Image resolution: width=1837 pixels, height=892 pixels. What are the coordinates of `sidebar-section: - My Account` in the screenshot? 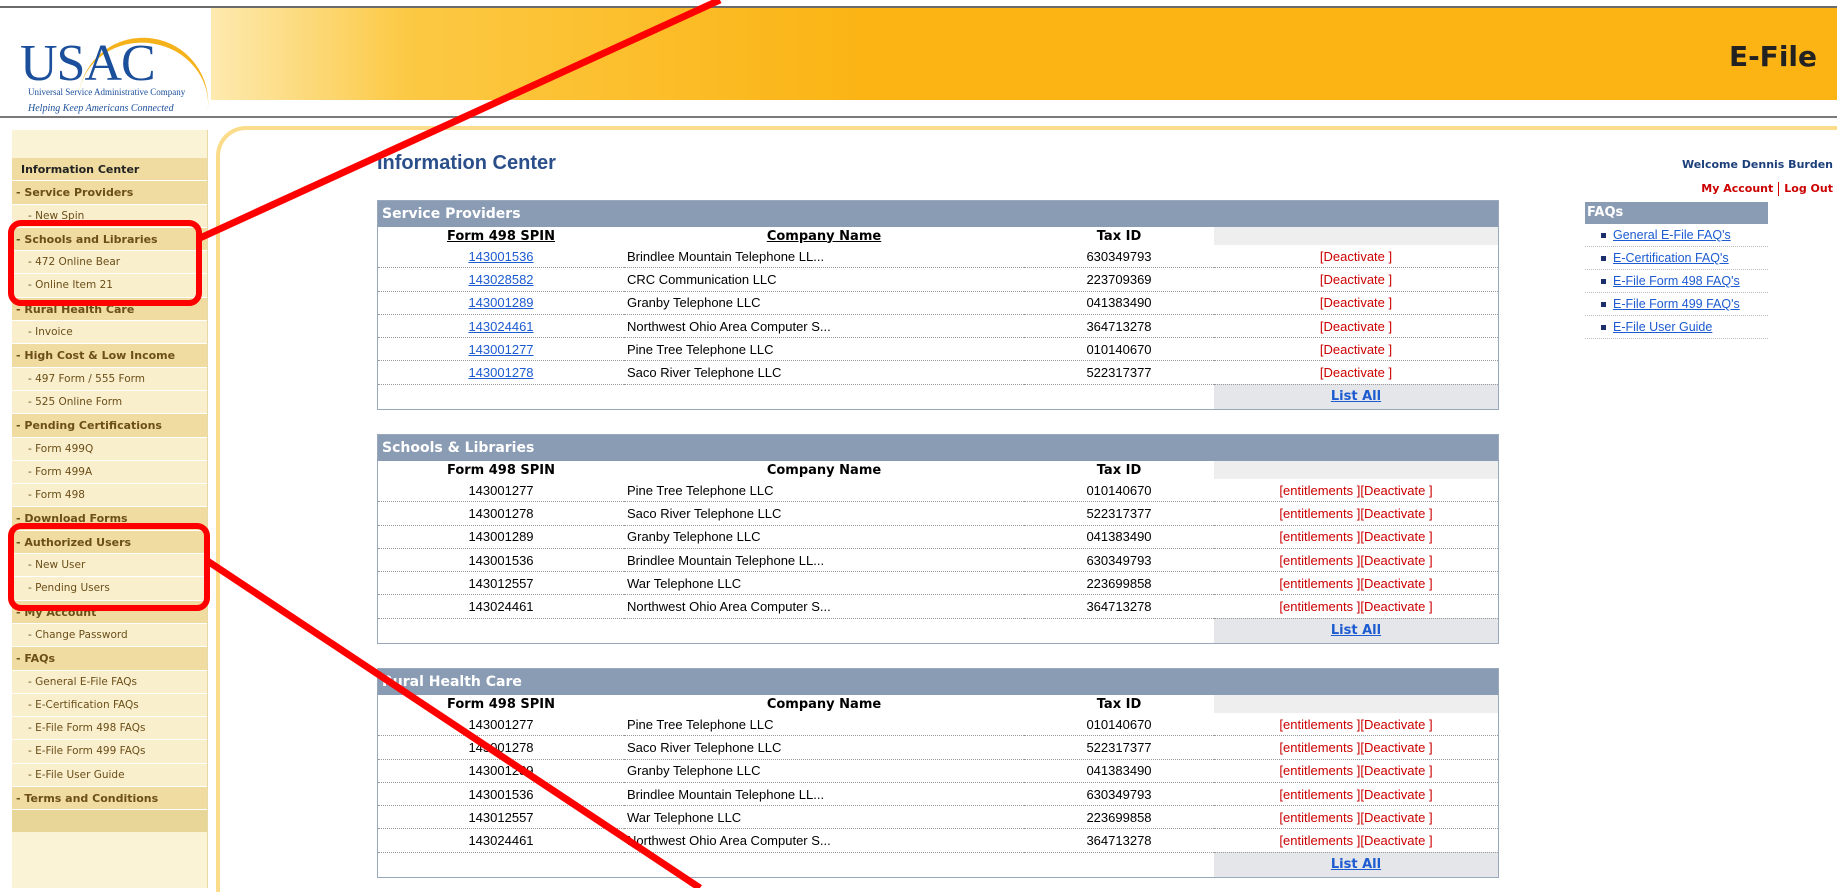 It's located at (109, 612).